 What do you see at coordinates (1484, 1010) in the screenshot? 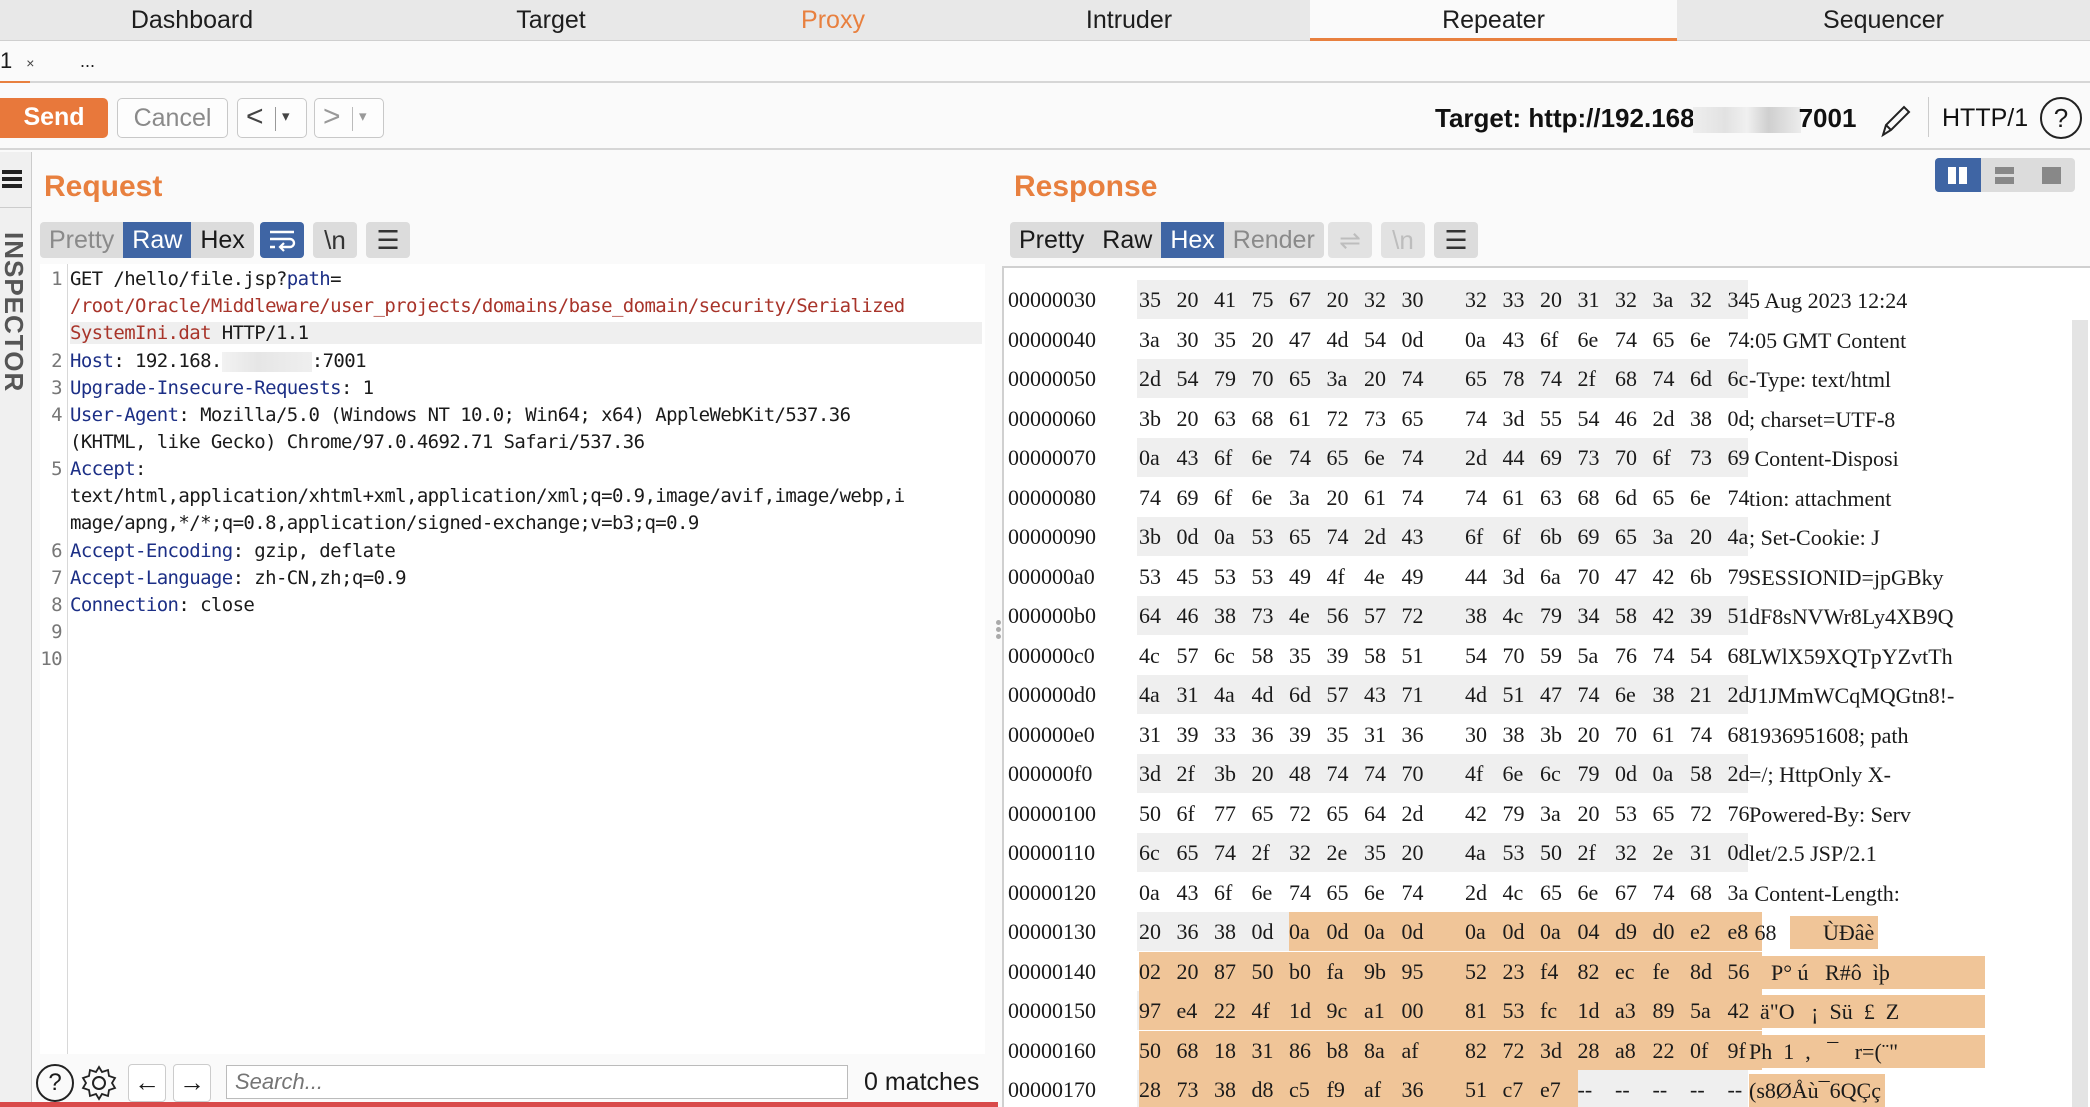
I see `hex-byte: 81` at bounding box center [1484, 1010].